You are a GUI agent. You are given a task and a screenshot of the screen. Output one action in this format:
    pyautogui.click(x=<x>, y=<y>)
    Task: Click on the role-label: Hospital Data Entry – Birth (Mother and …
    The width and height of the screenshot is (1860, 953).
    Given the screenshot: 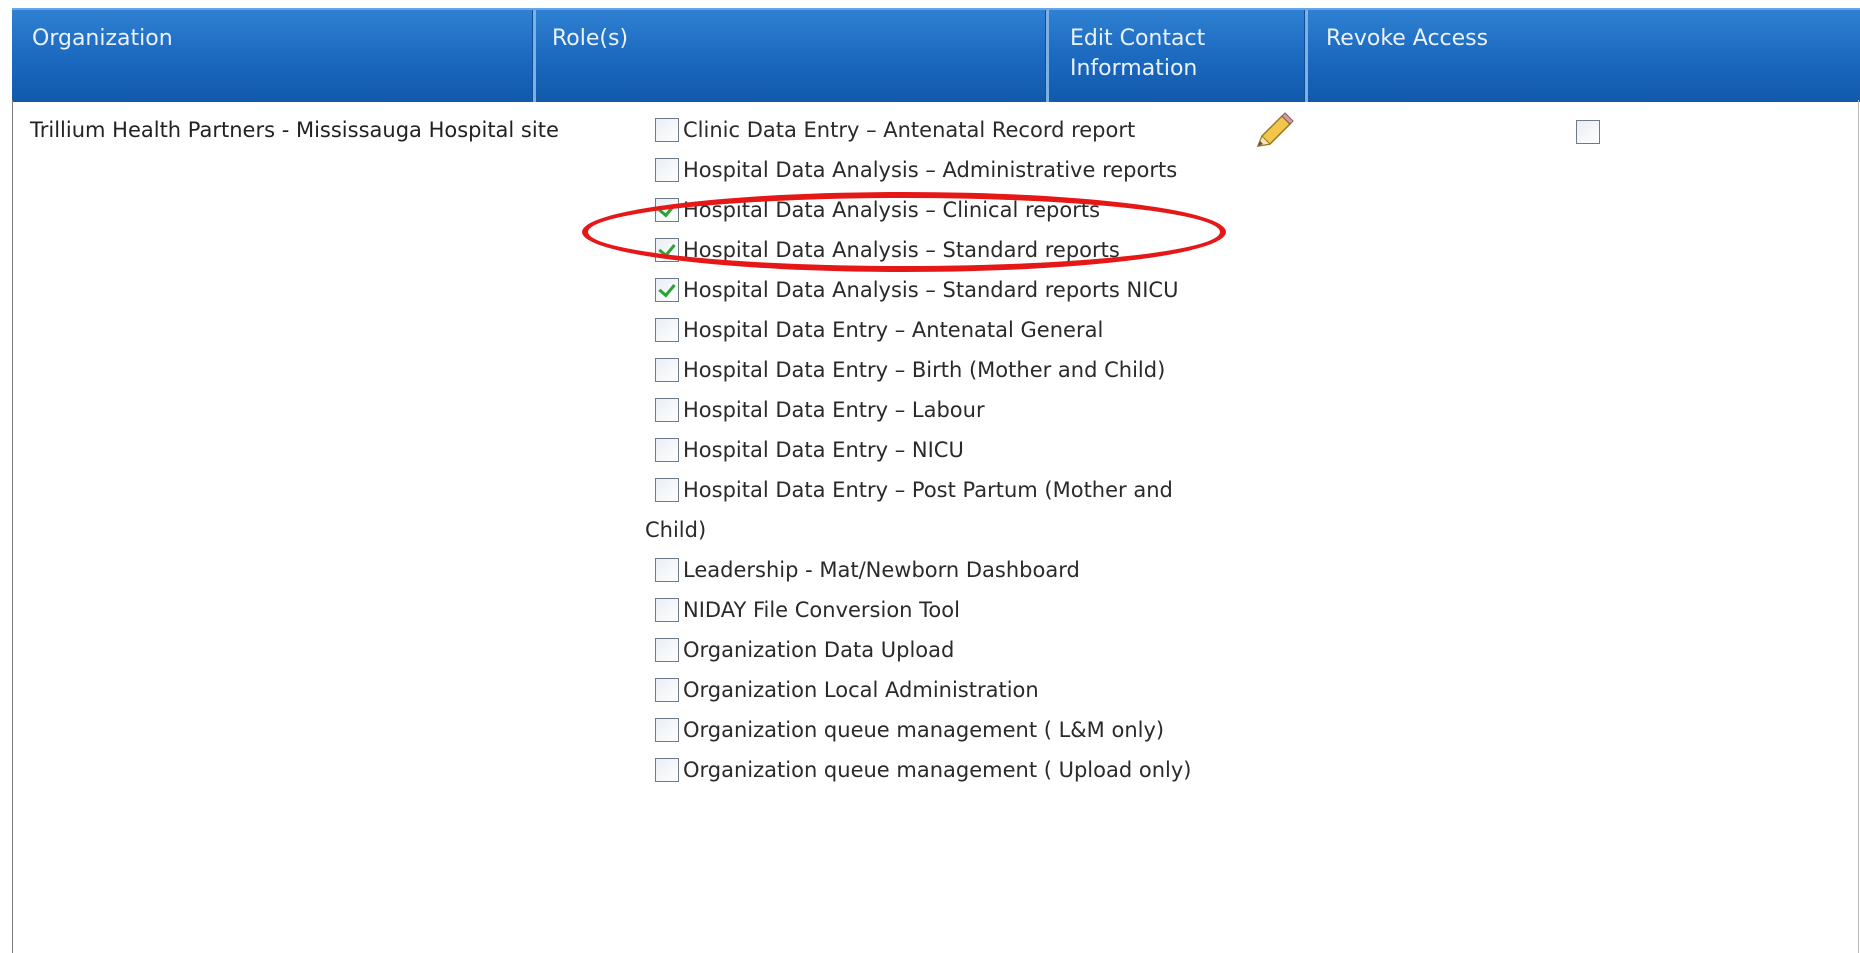 What is the action you would take?
    pyautogui.click(x=924, y=370)
    